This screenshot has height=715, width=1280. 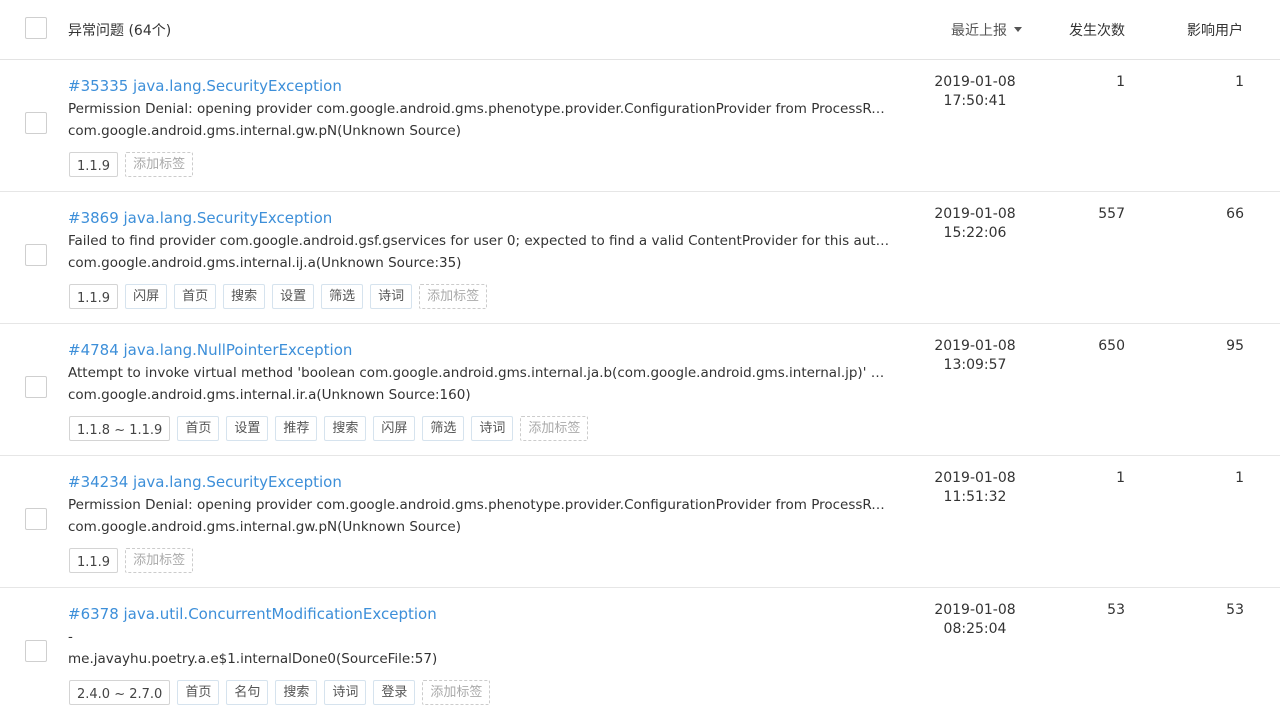 What do you see at coordinates (1097, 30) in the screenshot?
I see `column-occurrences: 发生次数` at bounding box center [1097, 30].